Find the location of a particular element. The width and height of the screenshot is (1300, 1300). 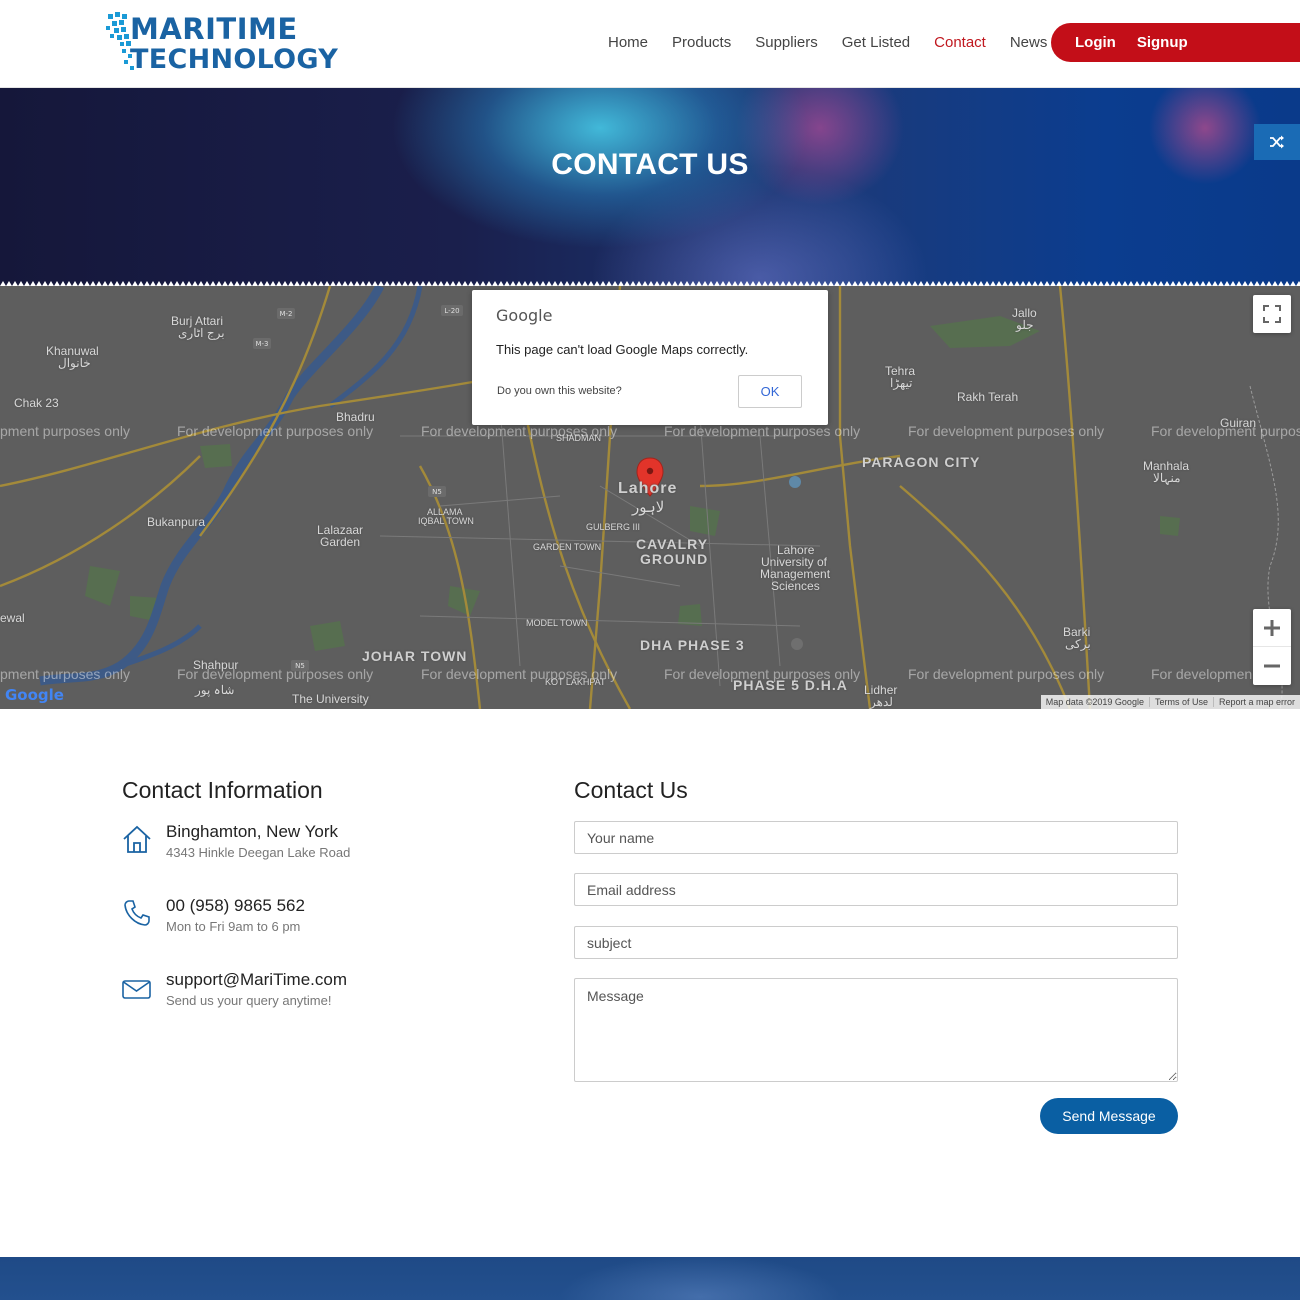

map-place-lidher-ur: لدھر is located at coordinates (881, 702).